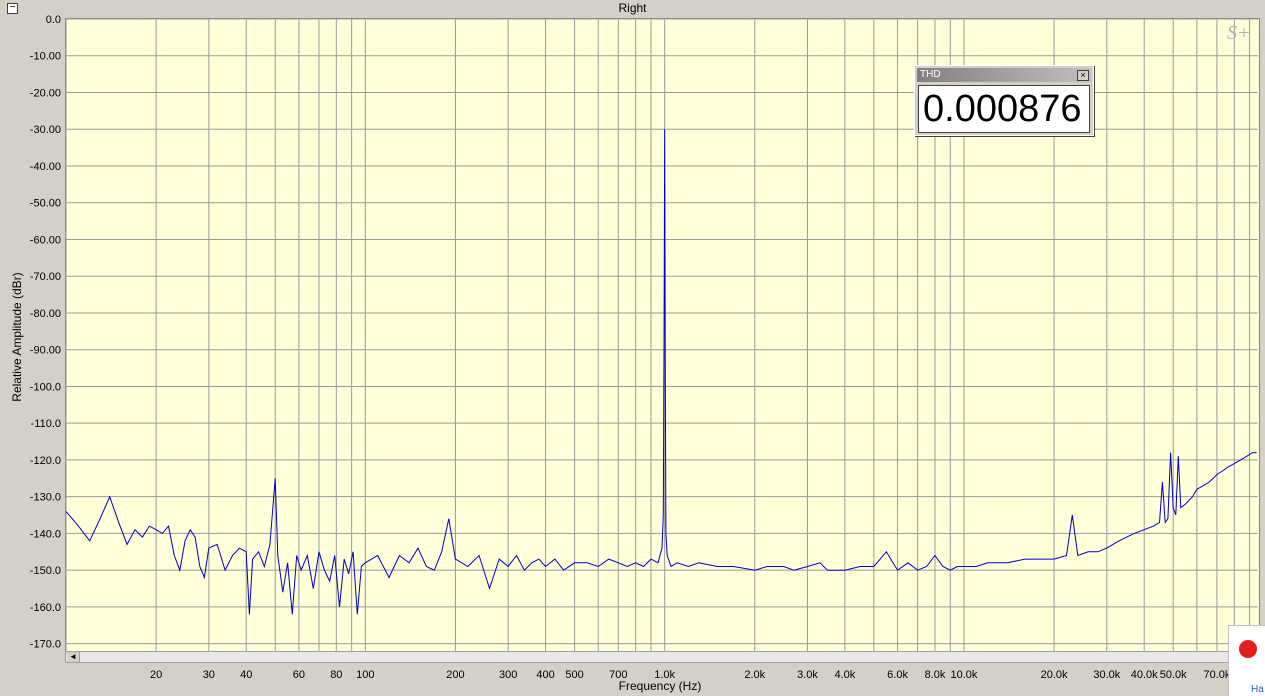 The width and height of the screenshot is (1265, 696). I want to click on thd-panel-titlebar: THD ×, so click(1004, 75).